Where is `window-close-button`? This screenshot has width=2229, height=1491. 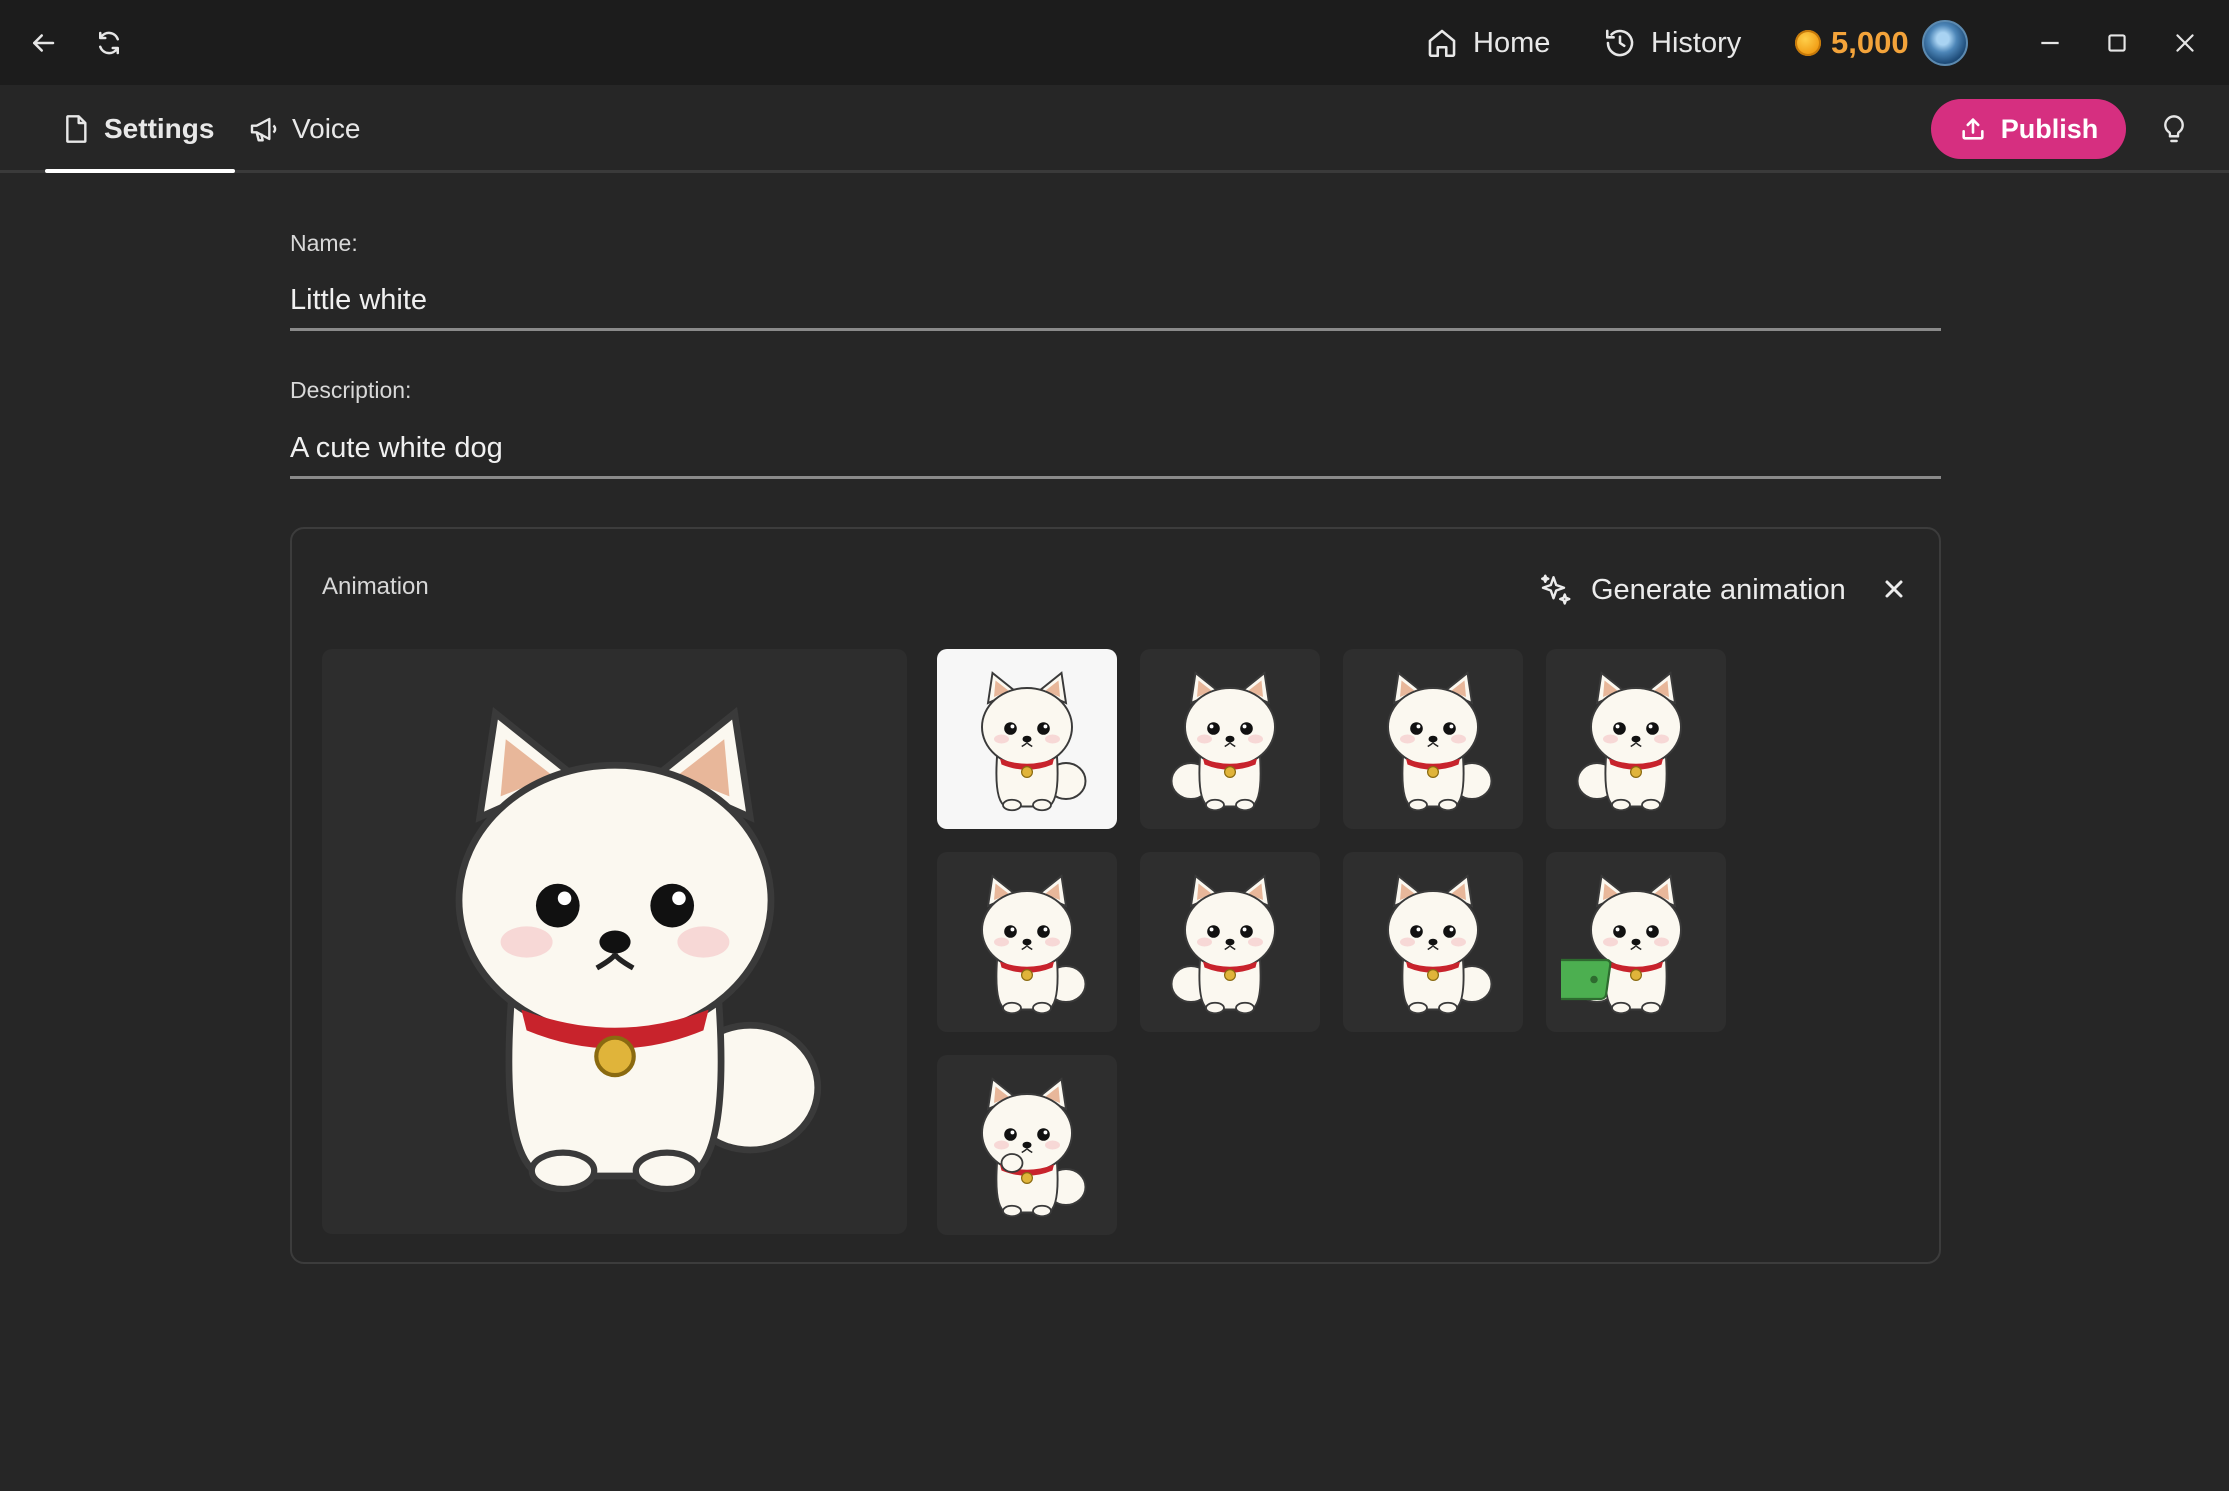
window-close-button is located at coordinates (2185, 43).